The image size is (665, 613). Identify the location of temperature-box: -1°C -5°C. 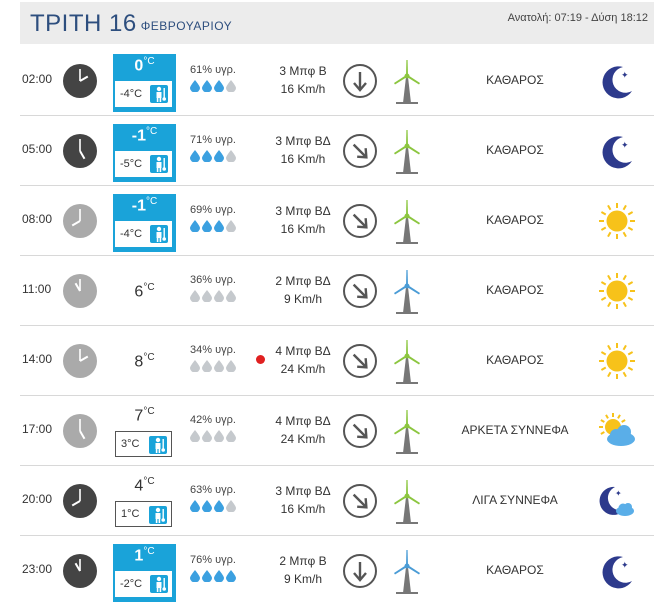
(144, 153).